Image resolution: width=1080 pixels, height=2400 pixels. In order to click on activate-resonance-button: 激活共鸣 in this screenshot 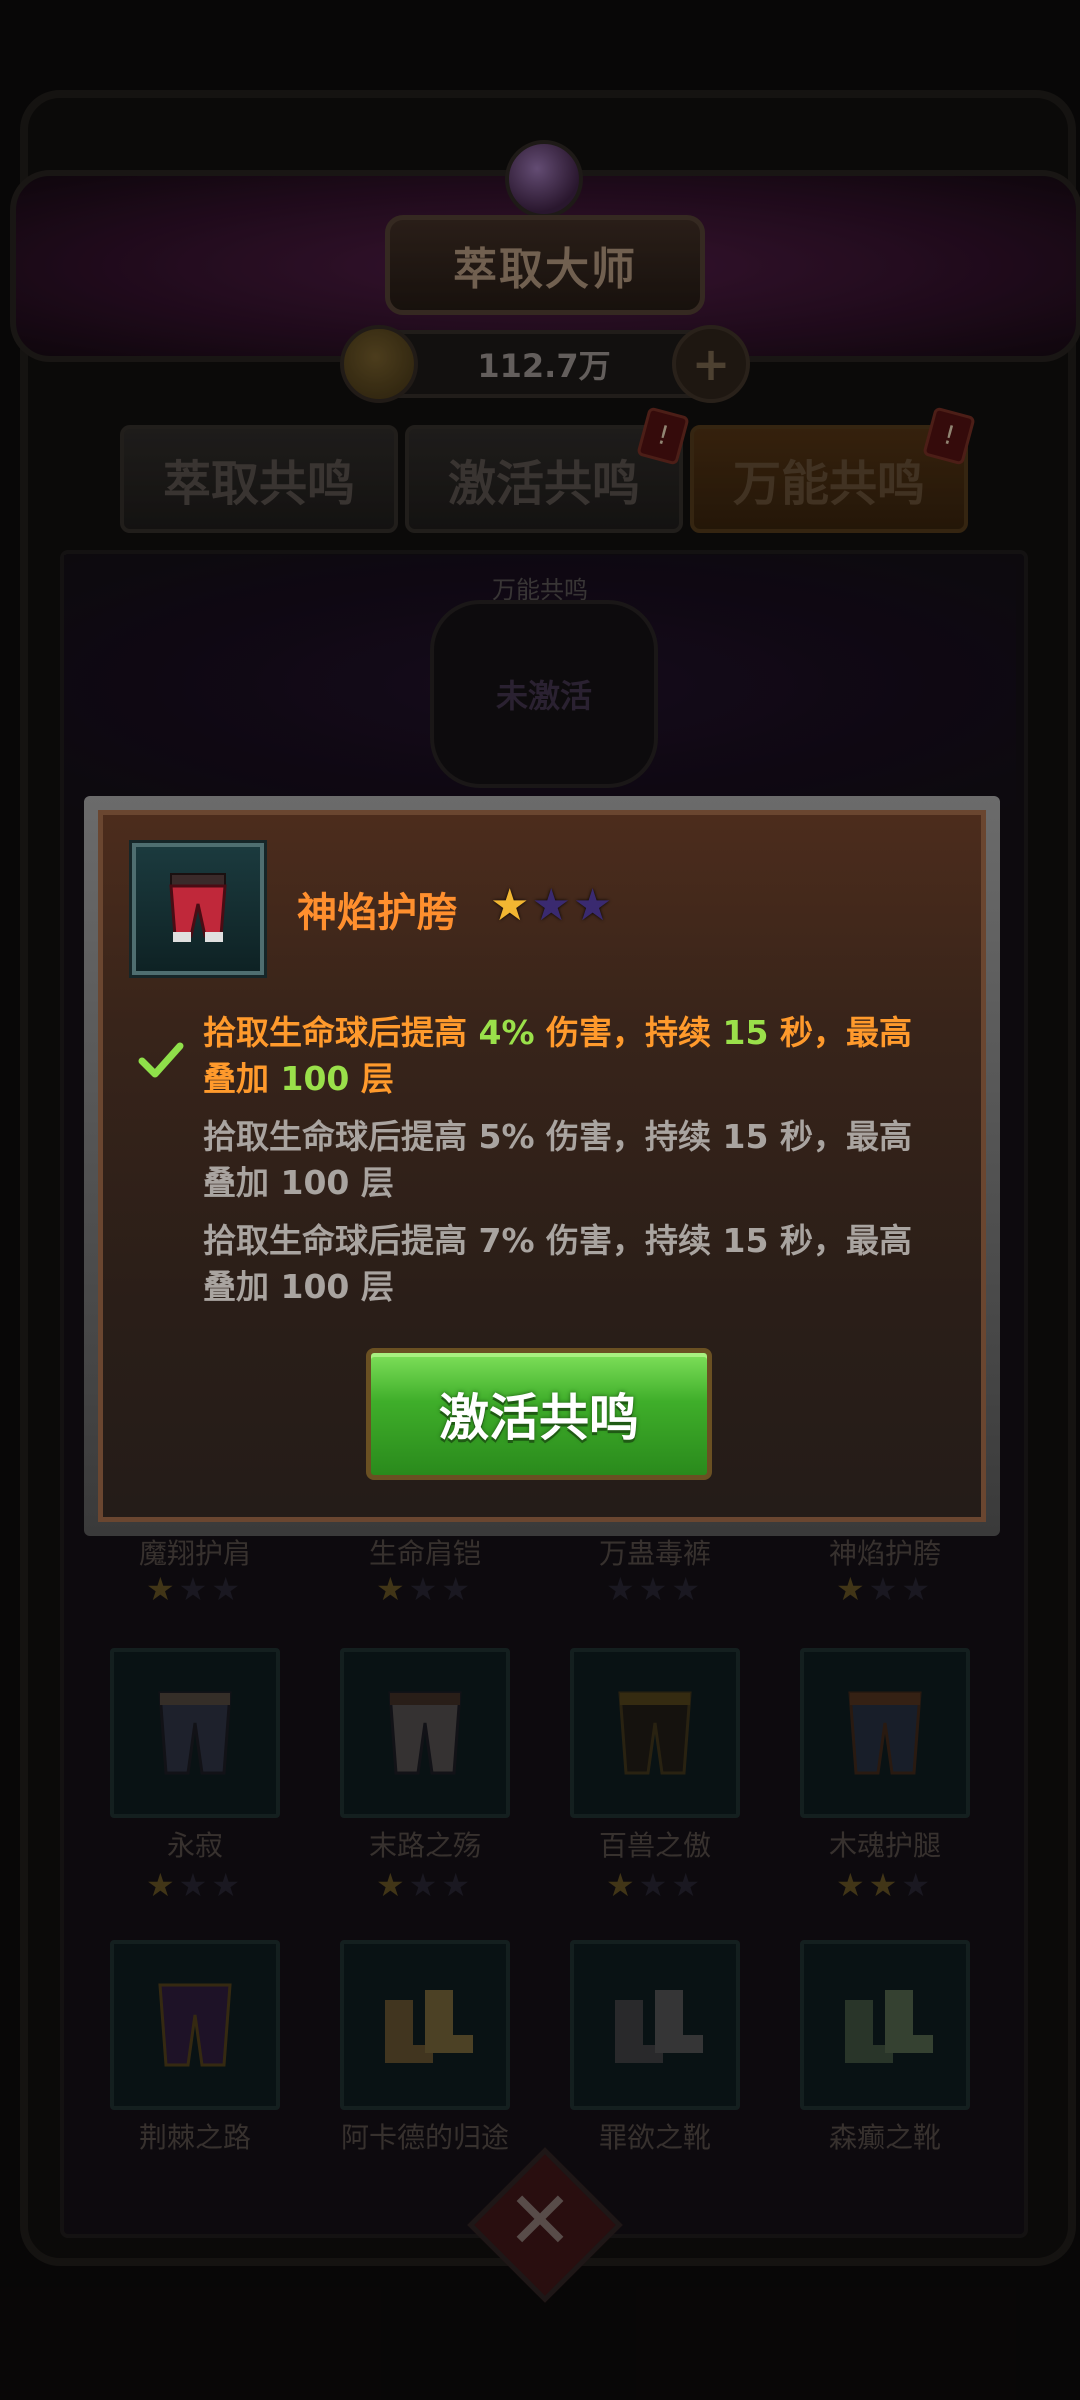, I will do `click(539, 1414)`.